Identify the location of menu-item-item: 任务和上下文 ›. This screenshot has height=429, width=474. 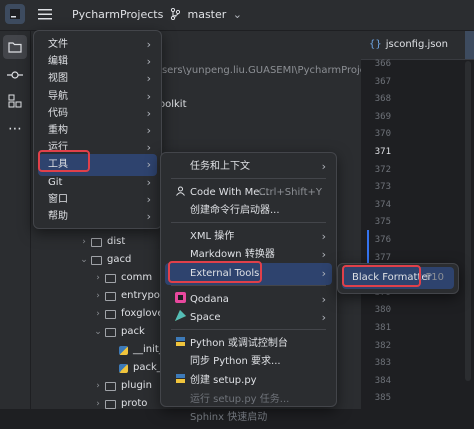
(248, 167).